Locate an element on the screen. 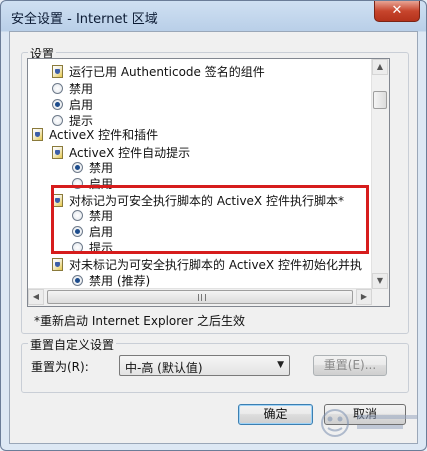  setting-category-row: 运行已用 Authenticode 签名的组件 is located at coordinates (158, 71).